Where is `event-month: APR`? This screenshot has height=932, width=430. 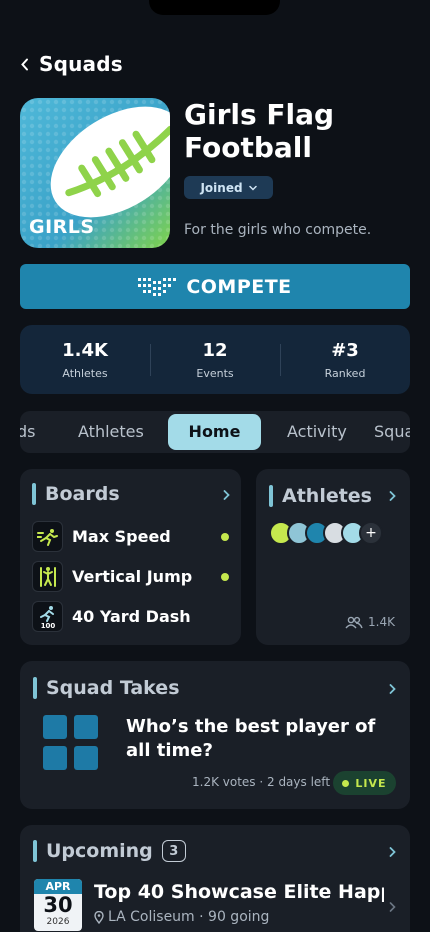 event-month: APR is located at coordinates (58, 886).